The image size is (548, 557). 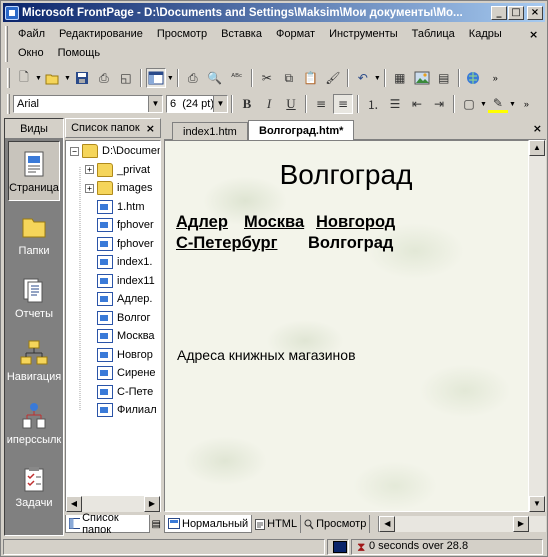 I want to click on web-icon: ◱, so click(x=126, y=78).